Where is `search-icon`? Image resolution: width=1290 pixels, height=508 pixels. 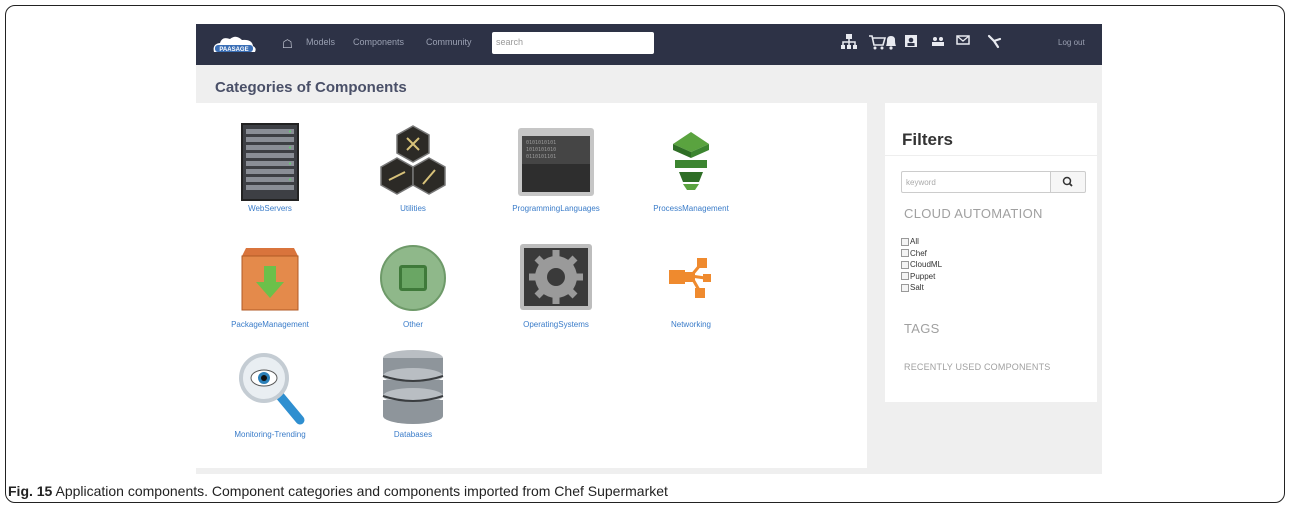
search-icon is located at coordinates (1067, 181).